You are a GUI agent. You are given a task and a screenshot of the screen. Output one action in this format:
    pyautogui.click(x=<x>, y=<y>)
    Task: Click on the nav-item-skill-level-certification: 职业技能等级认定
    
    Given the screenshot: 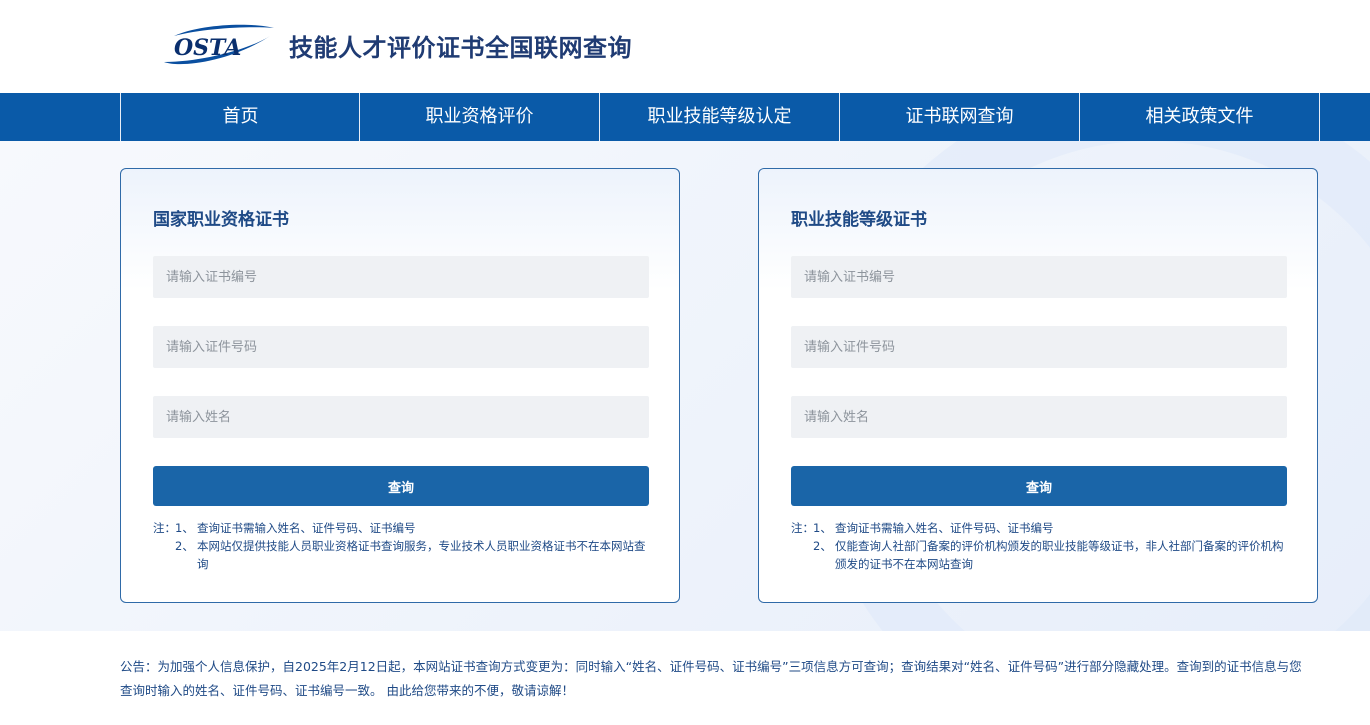 What is the action you would take?
    pyautogui.click(x=719, y=117)
    